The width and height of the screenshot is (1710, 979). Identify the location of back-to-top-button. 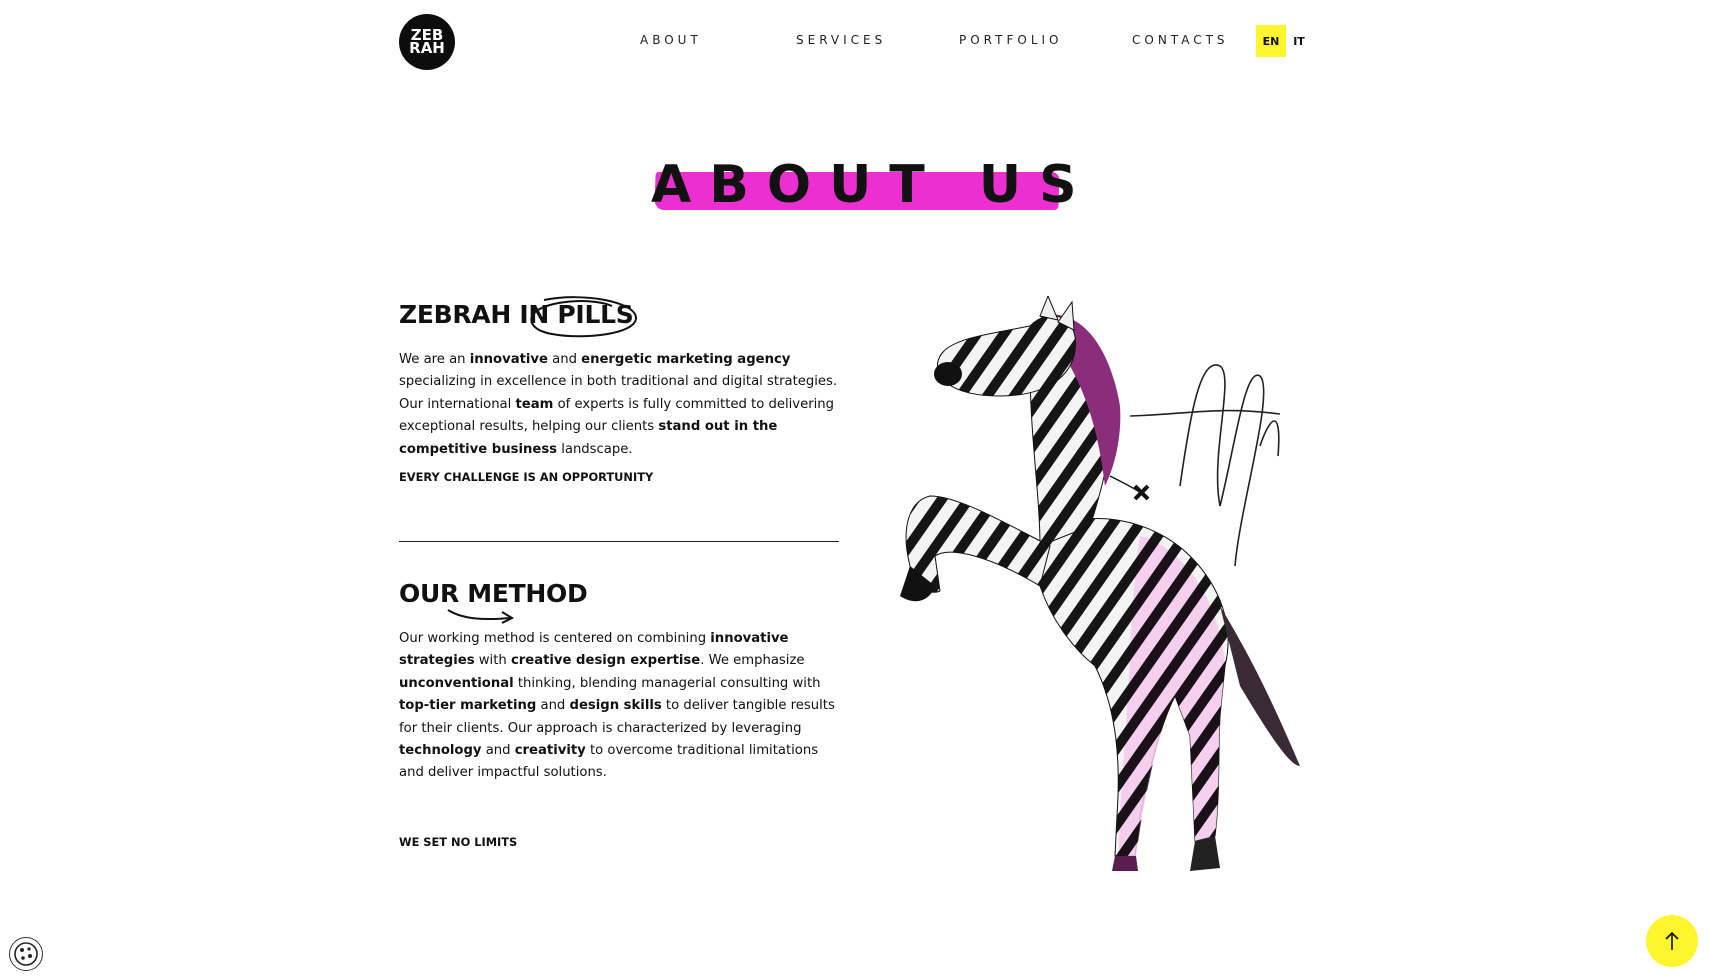
(1672, 941).